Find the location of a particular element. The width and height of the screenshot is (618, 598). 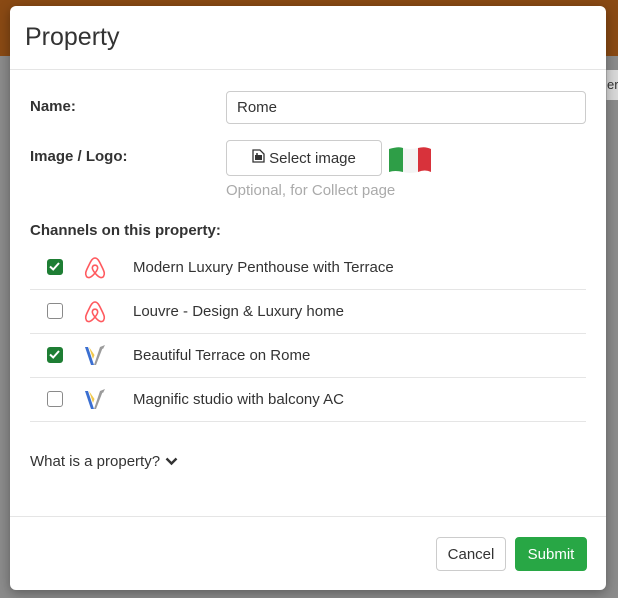

modal-title: Property is located at coordinates (72, 37).